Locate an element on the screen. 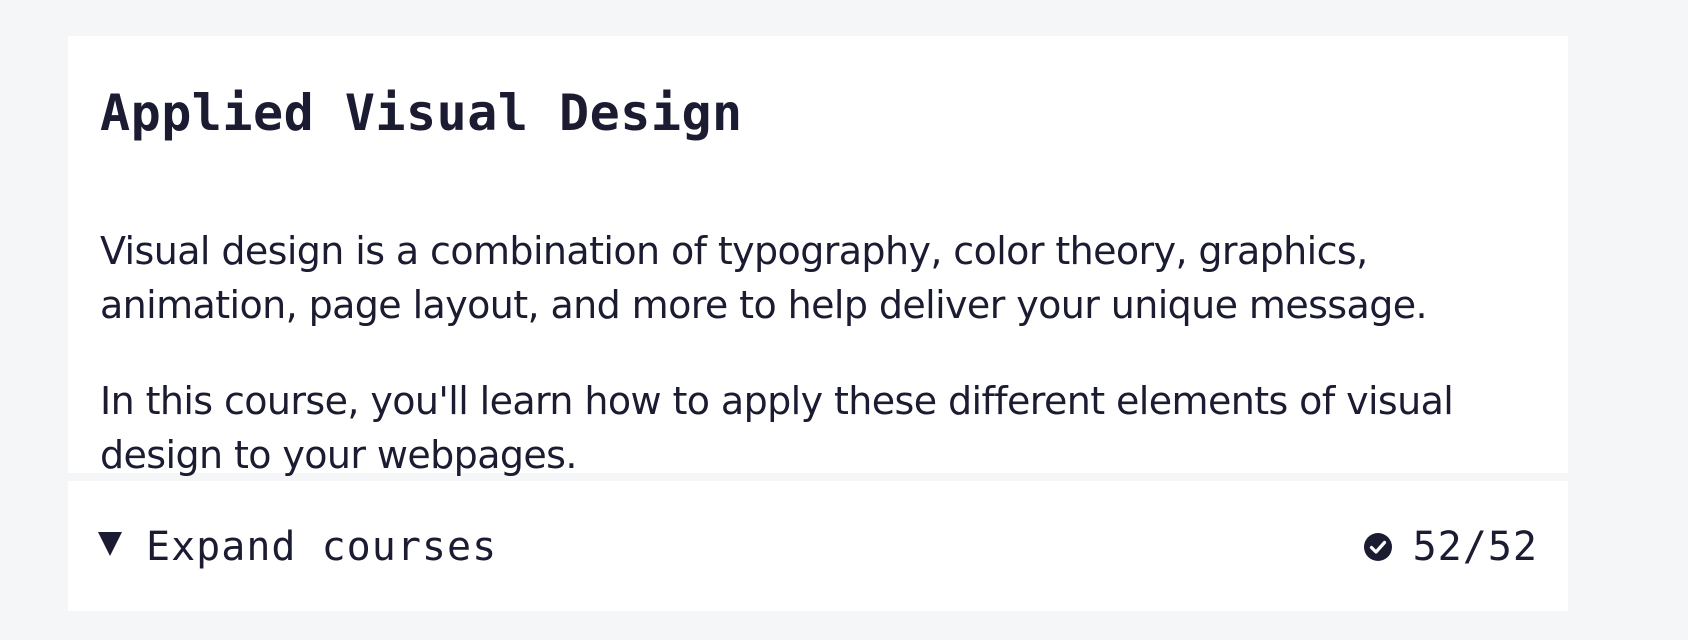 The width and height of the screenshot is (1688, 640). expand-courses-button: Expand courses is located at coordinates (297, 547).